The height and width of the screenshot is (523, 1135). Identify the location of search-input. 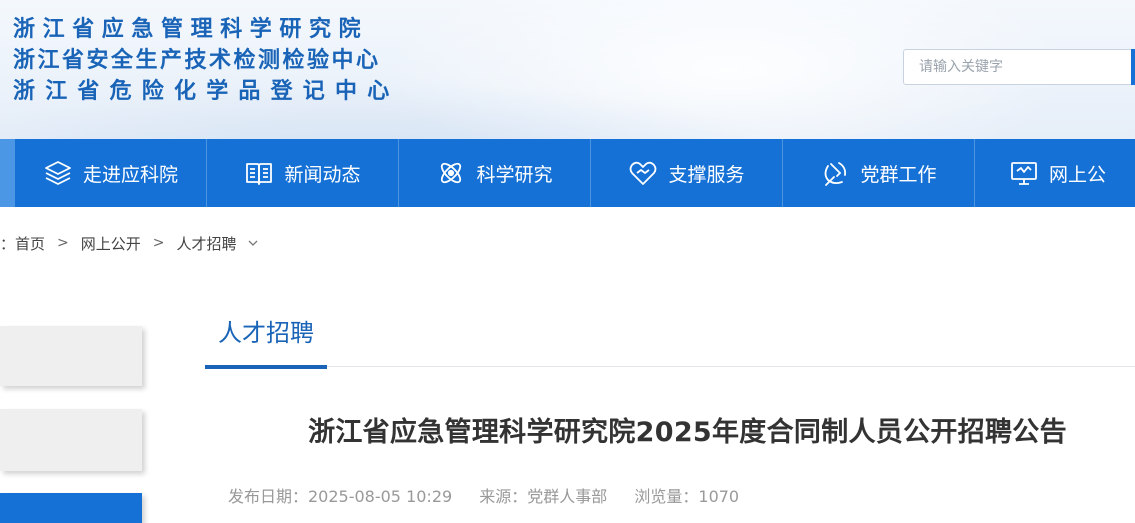
(1019, 67).